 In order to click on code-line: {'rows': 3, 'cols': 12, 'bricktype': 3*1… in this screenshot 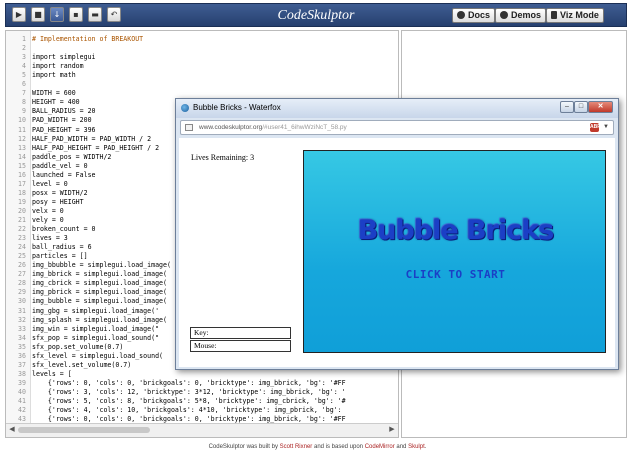, I will do `click(189, 392)`.